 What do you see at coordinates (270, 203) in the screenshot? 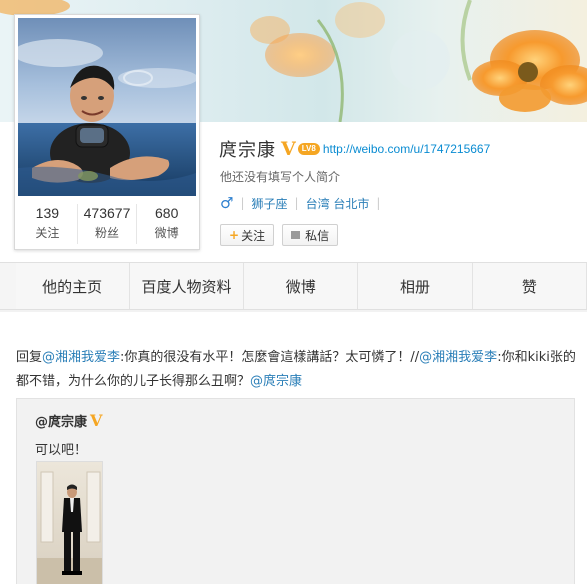
I see `zodiac-link: 狮子座` at bounding box center [270, 203].